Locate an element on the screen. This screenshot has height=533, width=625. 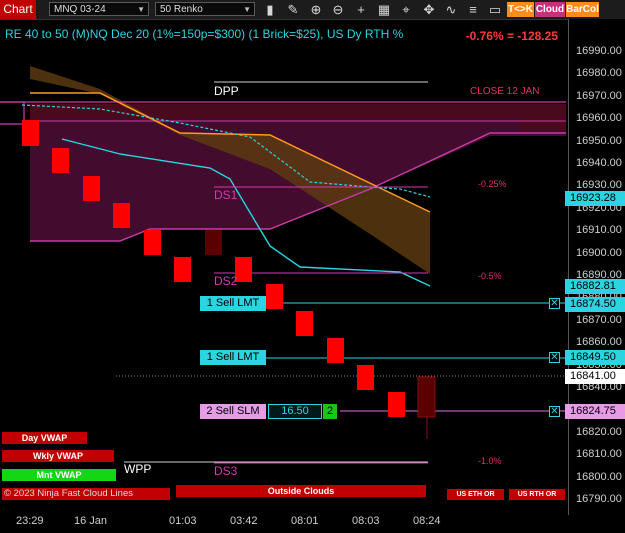
wkly-vwap-button: Wkly VWAP is located at coordinates (58, 456).